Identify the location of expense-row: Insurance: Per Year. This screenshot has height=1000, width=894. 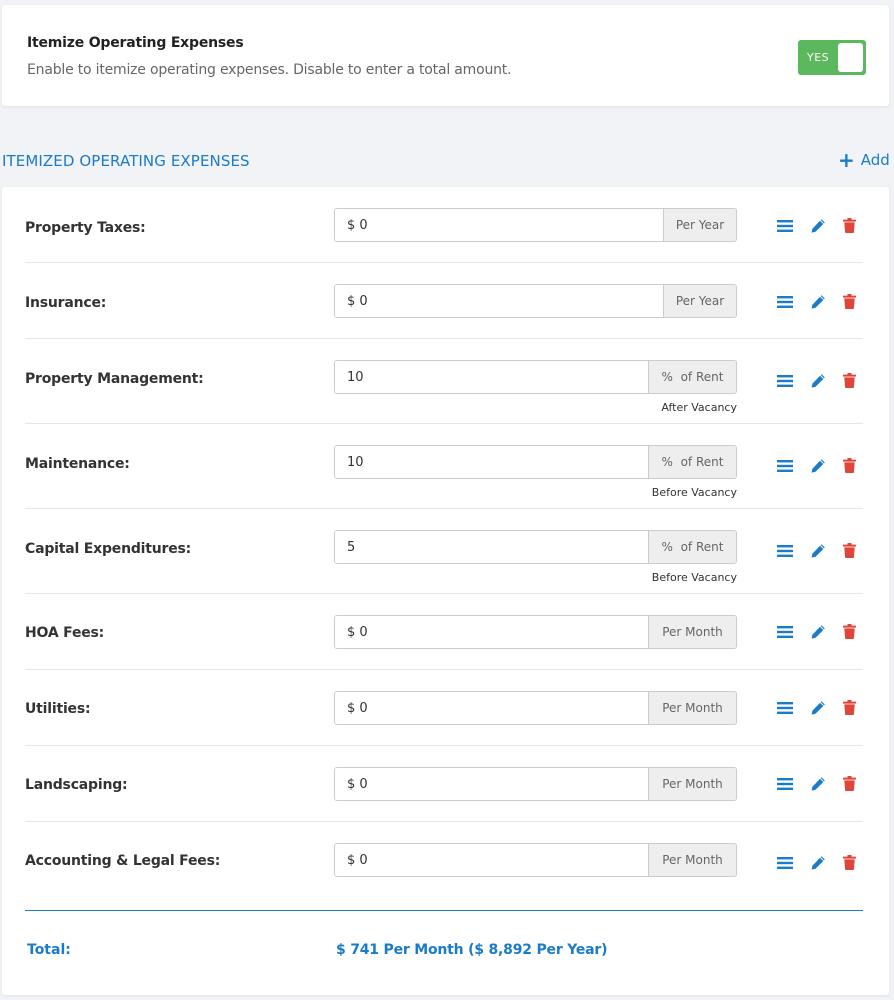
(444, 301).